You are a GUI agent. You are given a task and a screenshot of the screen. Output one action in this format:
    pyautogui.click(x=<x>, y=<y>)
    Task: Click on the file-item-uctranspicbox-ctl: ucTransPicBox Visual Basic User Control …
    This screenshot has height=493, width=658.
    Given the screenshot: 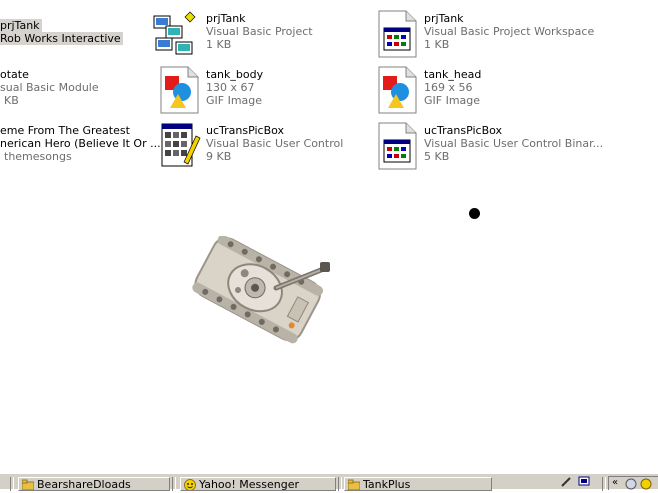 What is the action you would take?
    pyautogui.click(x=252, y=146)
    